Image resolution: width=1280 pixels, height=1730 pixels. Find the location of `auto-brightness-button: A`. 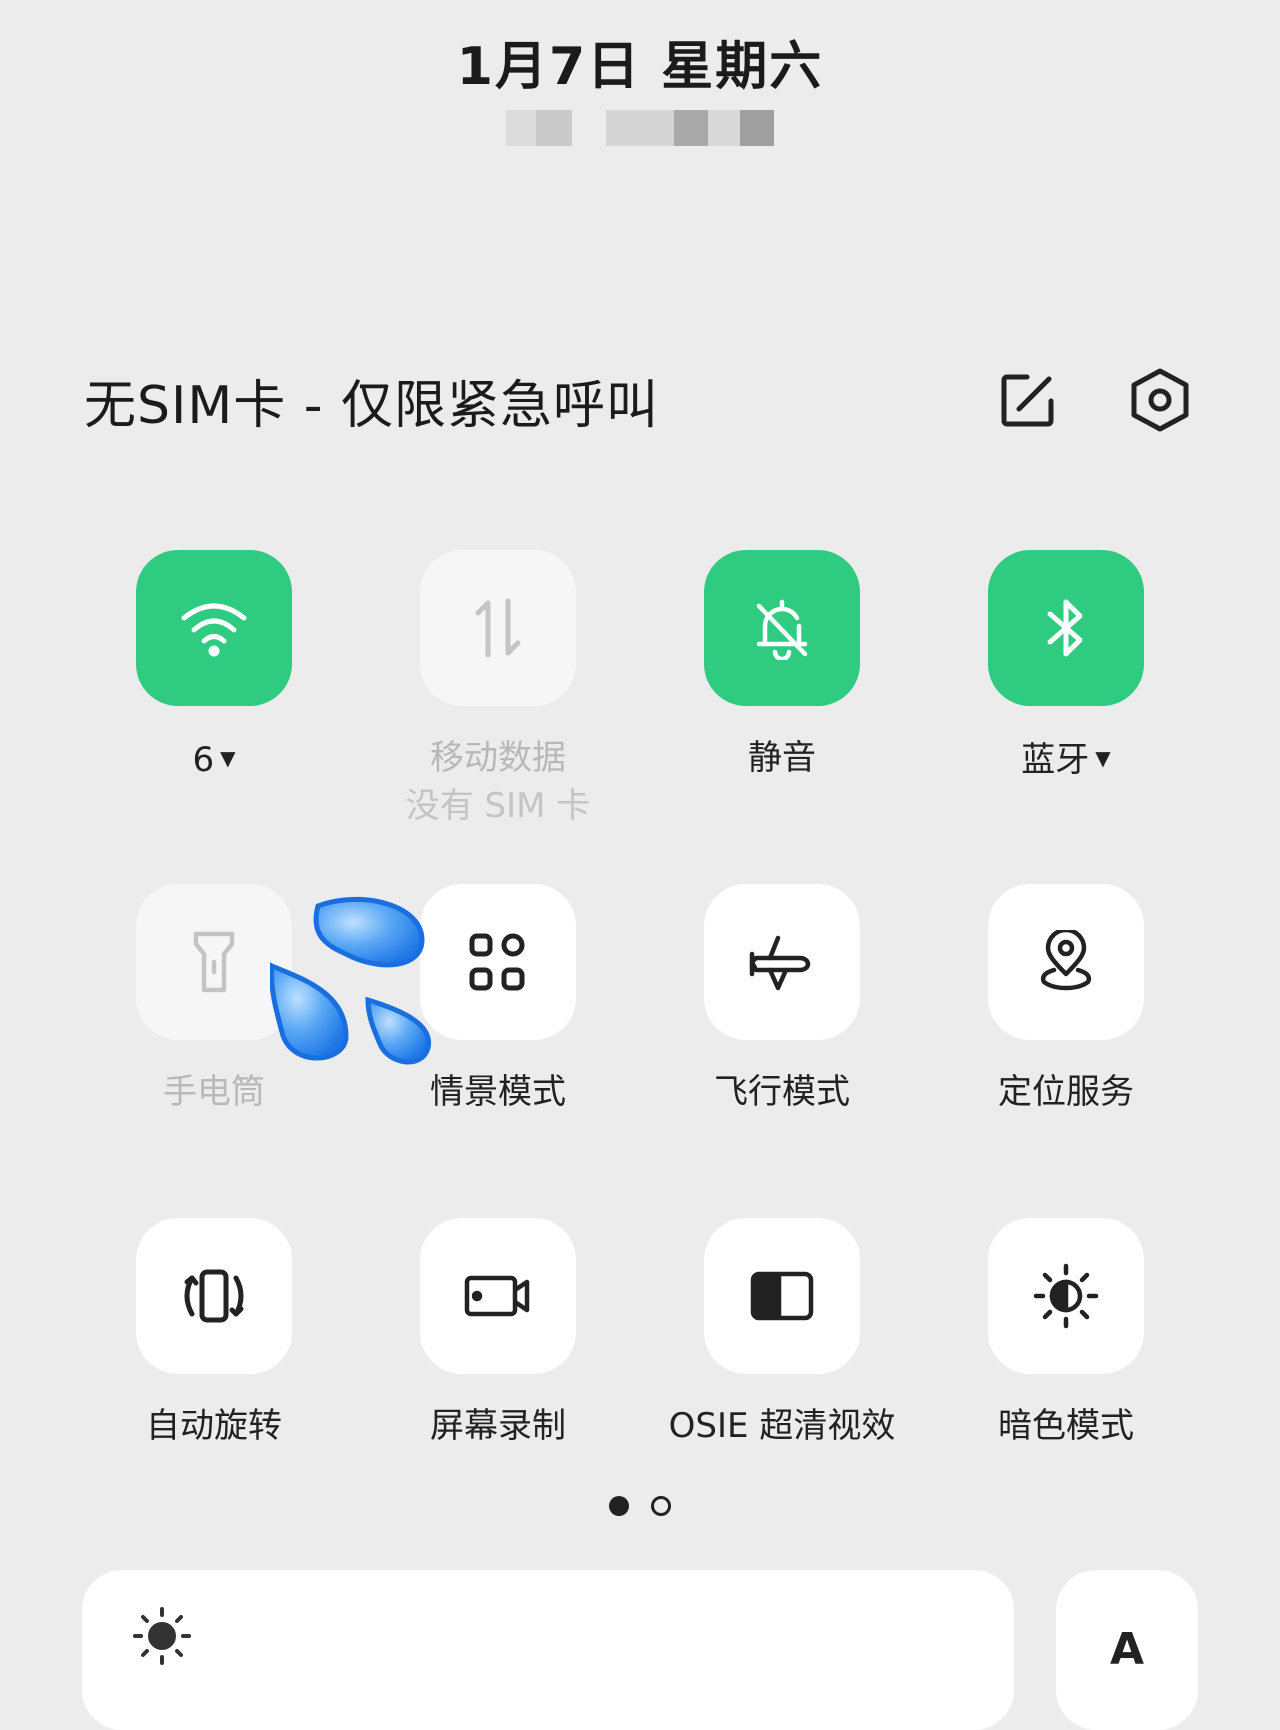

auto-brightness-button: A is located at coordinates (1127, 1650).